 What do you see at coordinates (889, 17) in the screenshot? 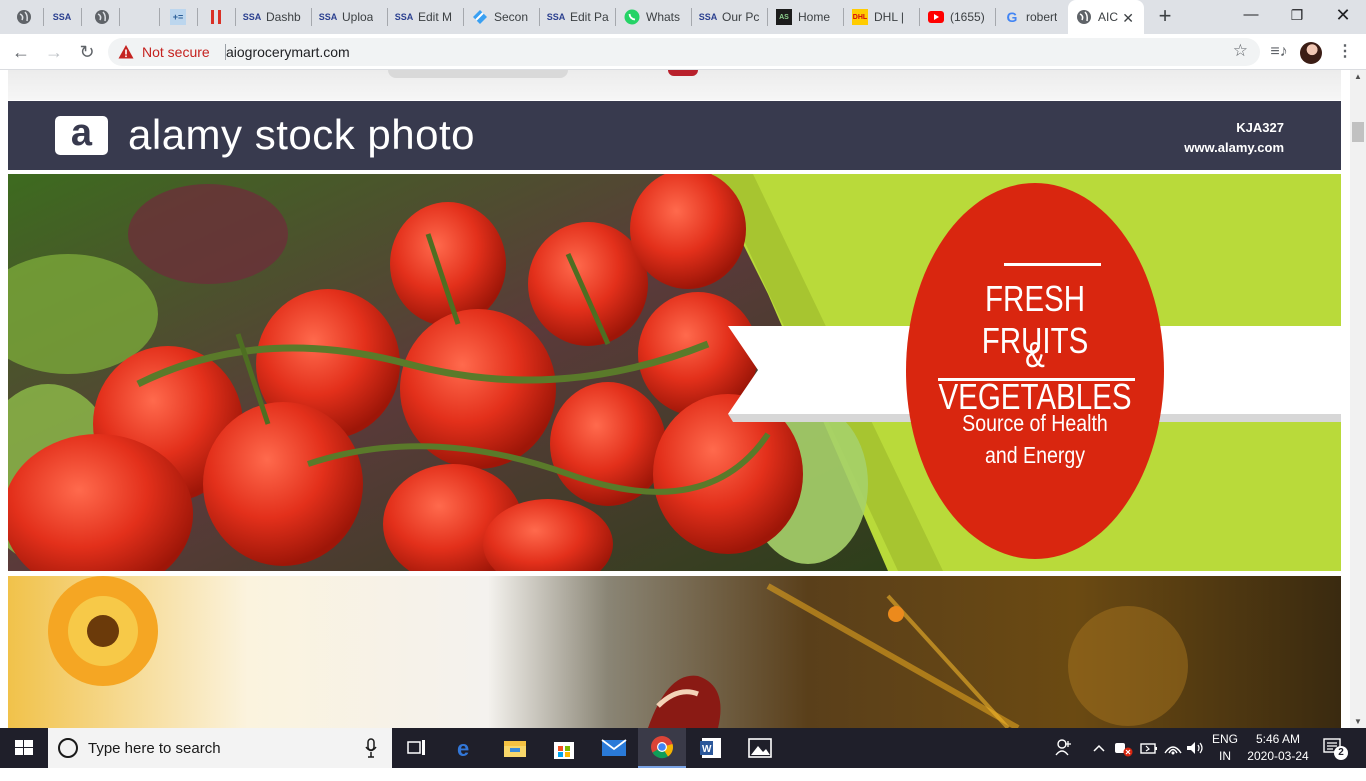
I see `tab-label: DHL |` at bounding box center [889, 17].